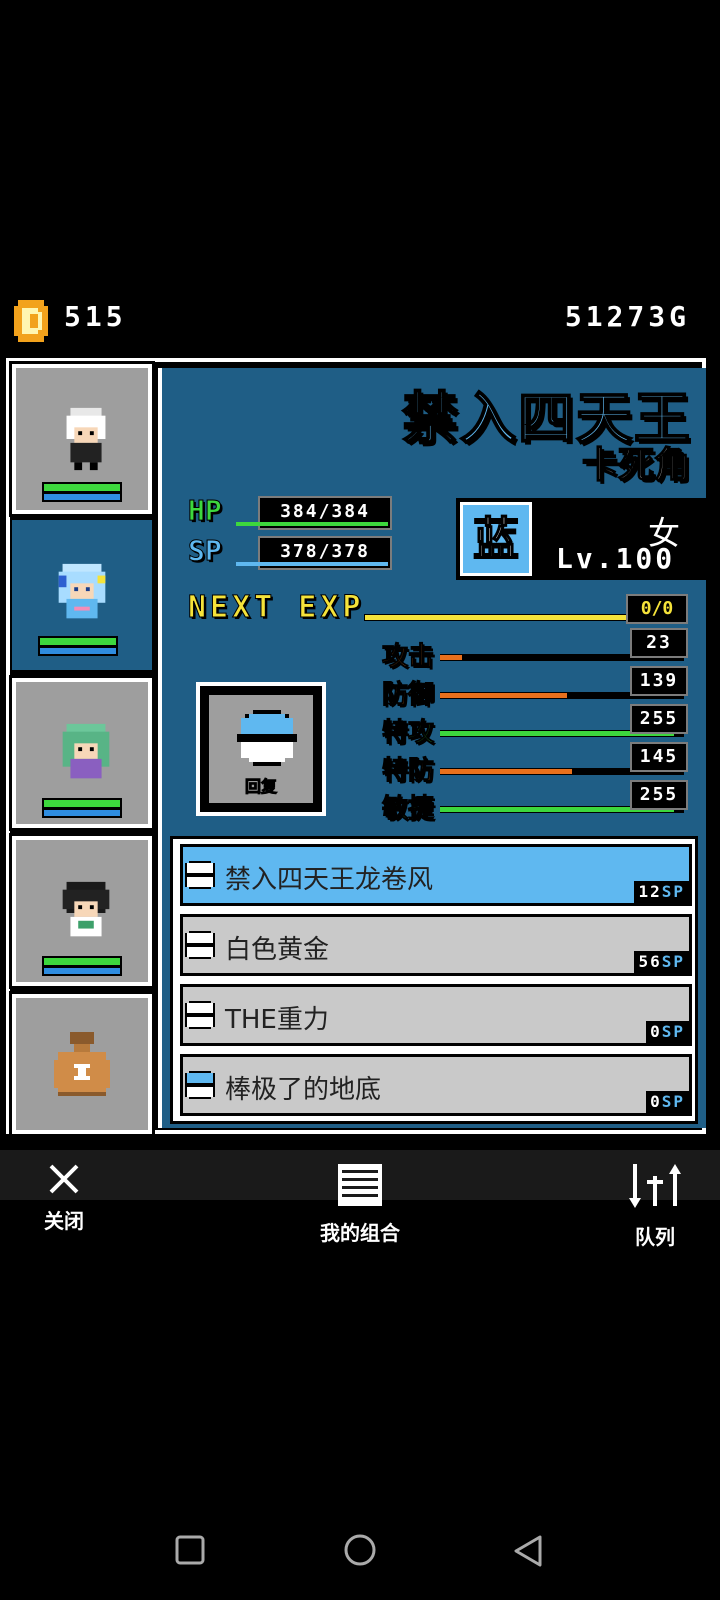 The height and width of the screenshot is (1600, 720). Describe the element at coordinates (205, 551) in the screenshot. I see `sp-label: SP` at that location.